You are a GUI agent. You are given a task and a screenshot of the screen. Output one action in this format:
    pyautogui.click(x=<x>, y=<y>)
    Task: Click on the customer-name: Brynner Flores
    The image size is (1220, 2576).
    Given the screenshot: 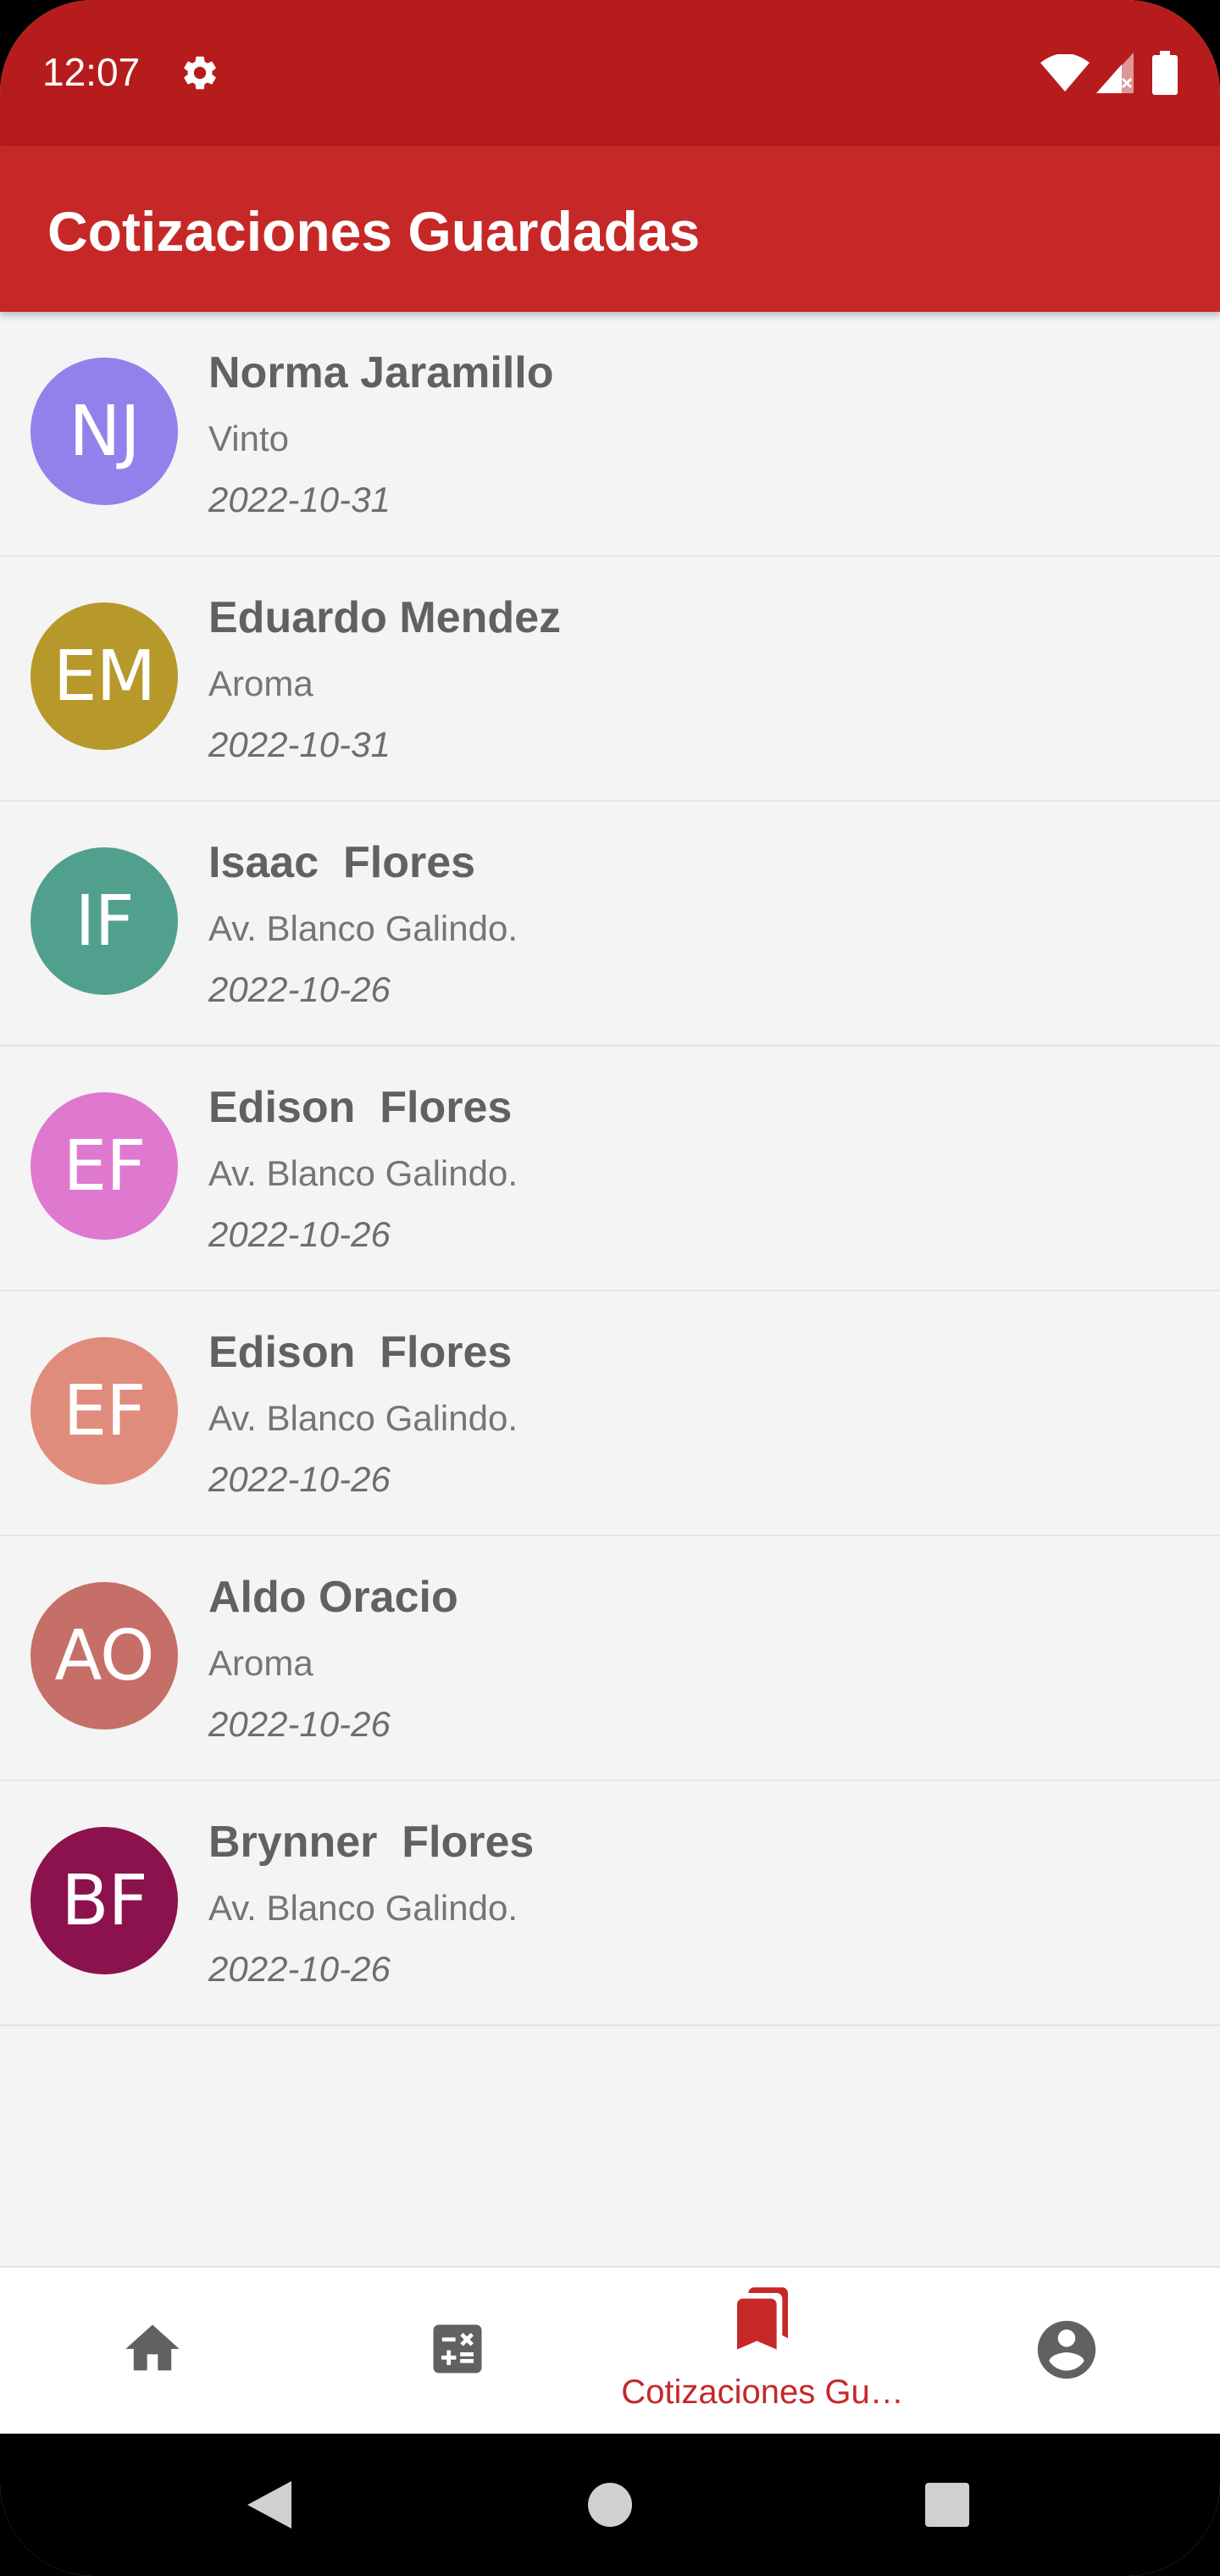 What is the action you would take?
    pyautogui.click(x=371, y=1842)
    